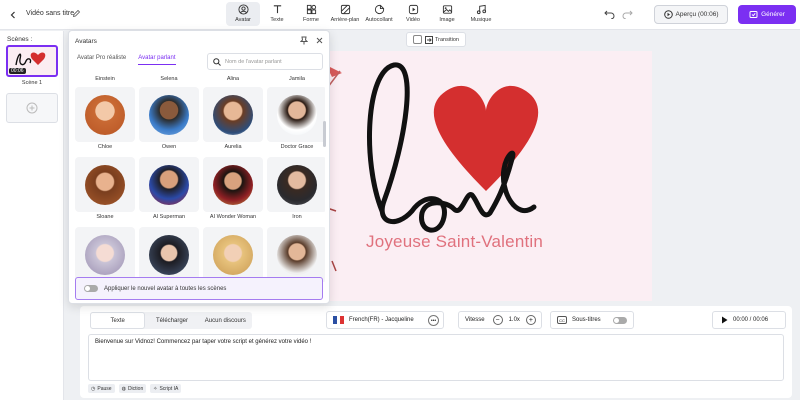  What do you see at coordinates (91, 288) in the screenshot?
I see `apply-all-toggle` at bounding box center [91, 288].